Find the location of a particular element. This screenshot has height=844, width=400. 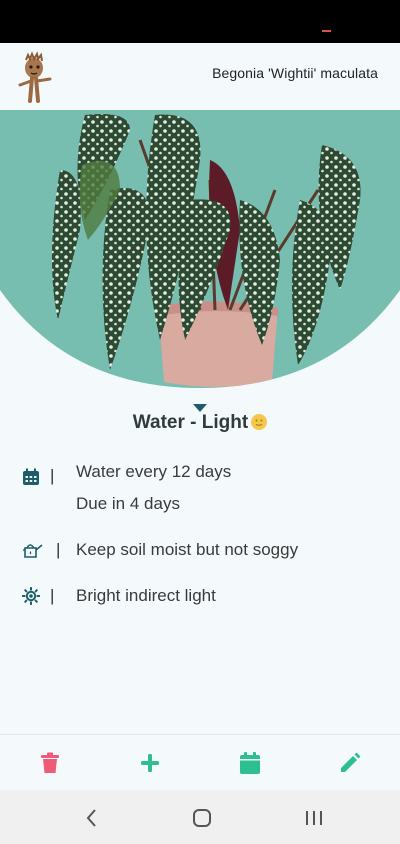

edit-button is located at coordinates (350, 763).